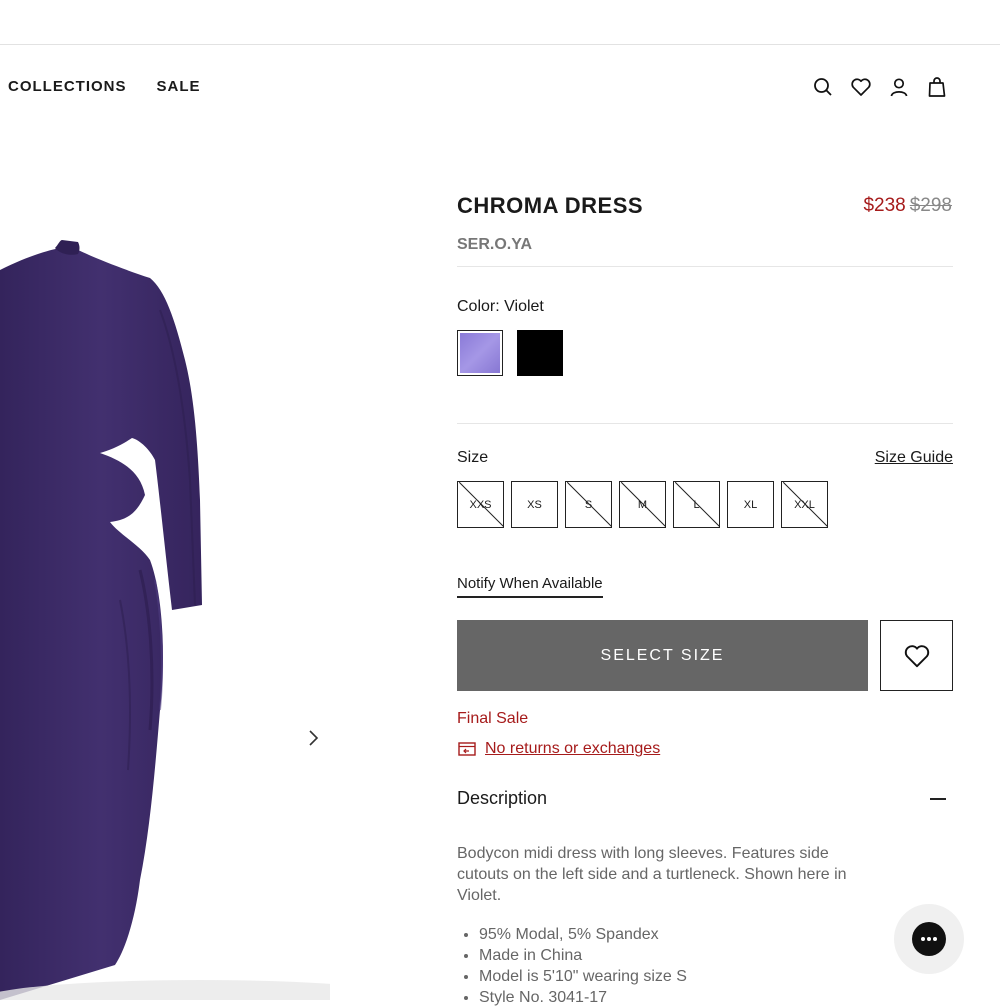 The width and height of the screenshot is (1000, 1008). What do you see at coordinates (534, 504) in the screenshot?
I see `size-option-xs: XS` at bounding box center [534, 504].